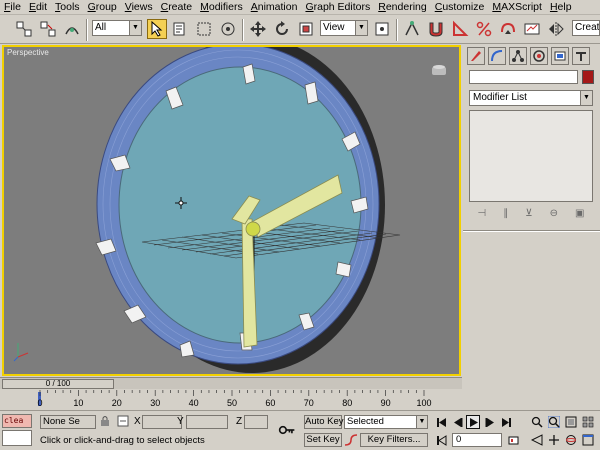 The width and height of the screenshot is (600, 450). Describe the element at coordinates (351, 440) in the screenshot. I see `default-in-out-tangents-icon` at that location.